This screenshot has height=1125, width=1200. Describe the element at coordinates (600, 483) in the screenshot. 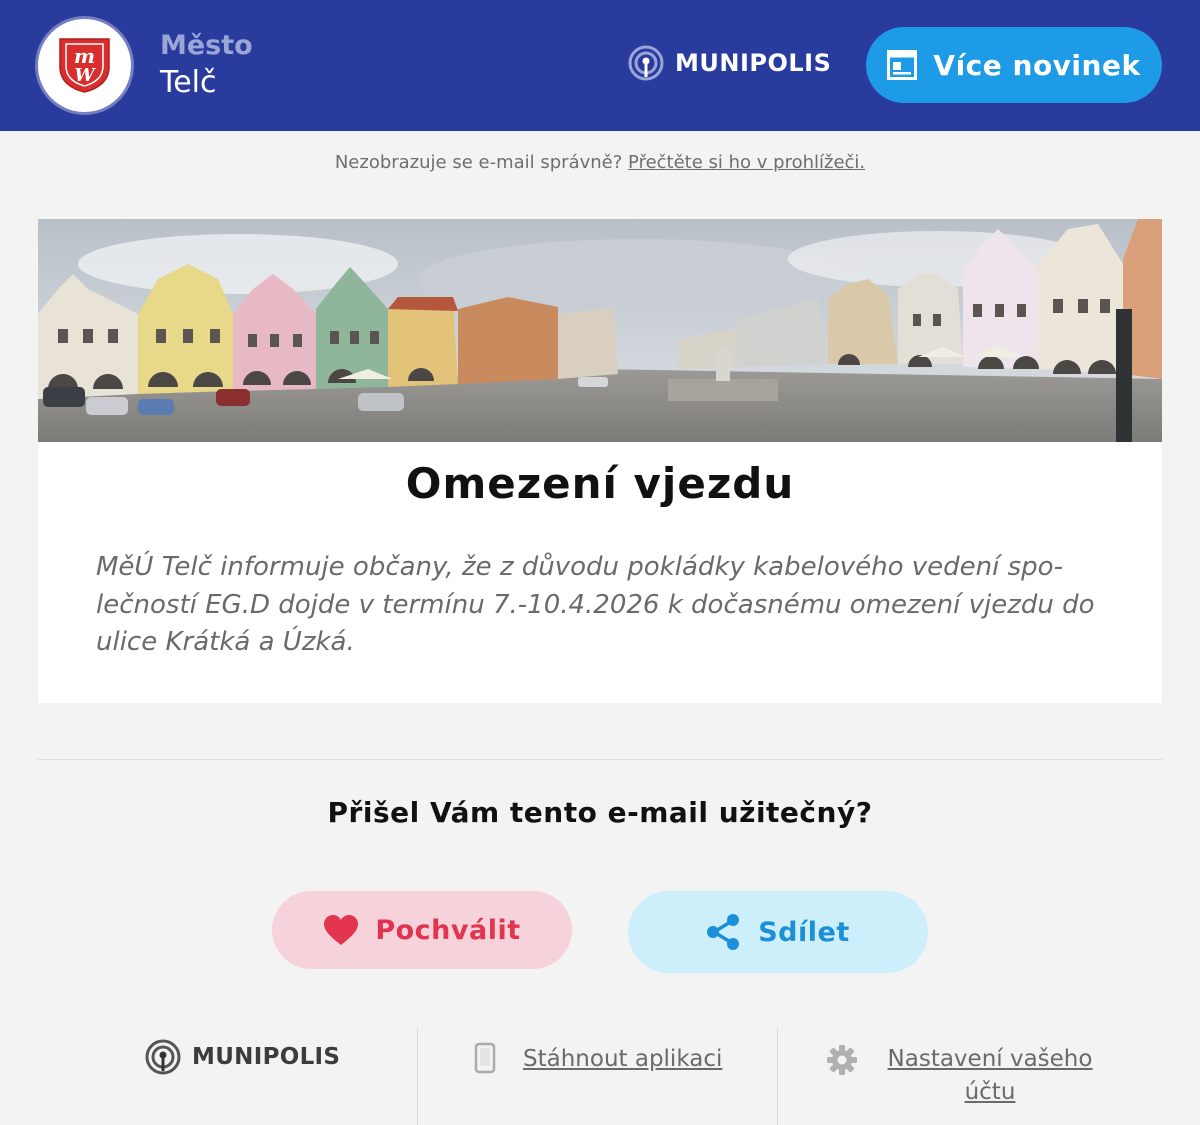

I see `article-title: Omezení vjezdu` at that location.